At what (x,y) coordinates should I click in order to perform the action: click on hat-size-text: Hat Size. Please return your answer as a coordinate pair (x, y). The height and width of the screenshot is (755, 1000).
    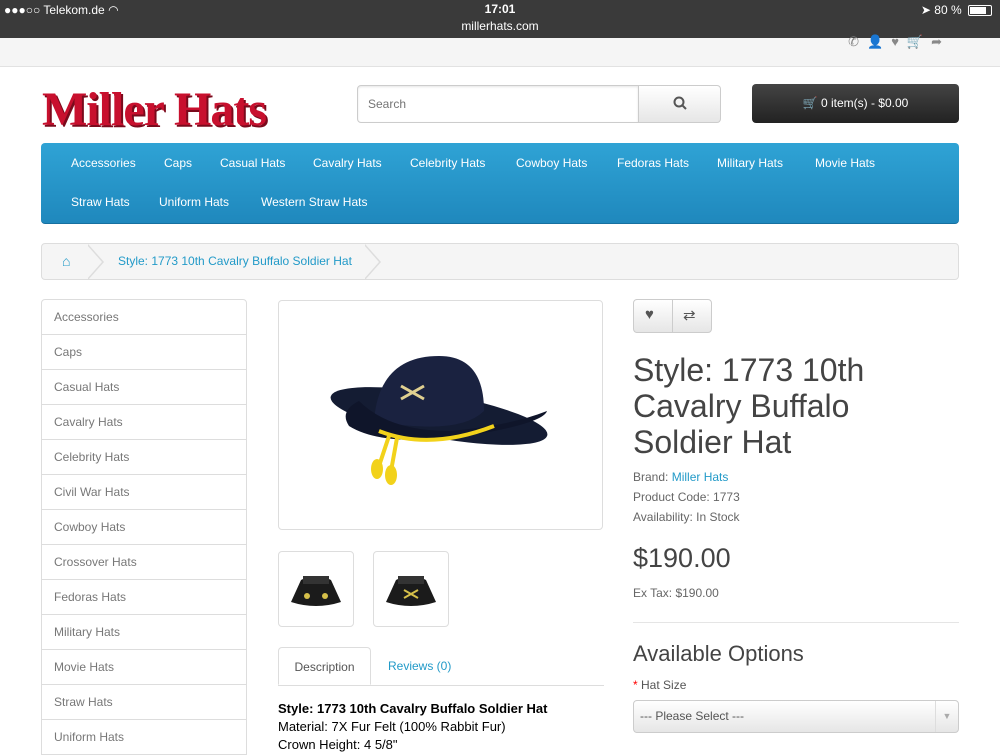
    Looking at the image, I should click on (664, 685).